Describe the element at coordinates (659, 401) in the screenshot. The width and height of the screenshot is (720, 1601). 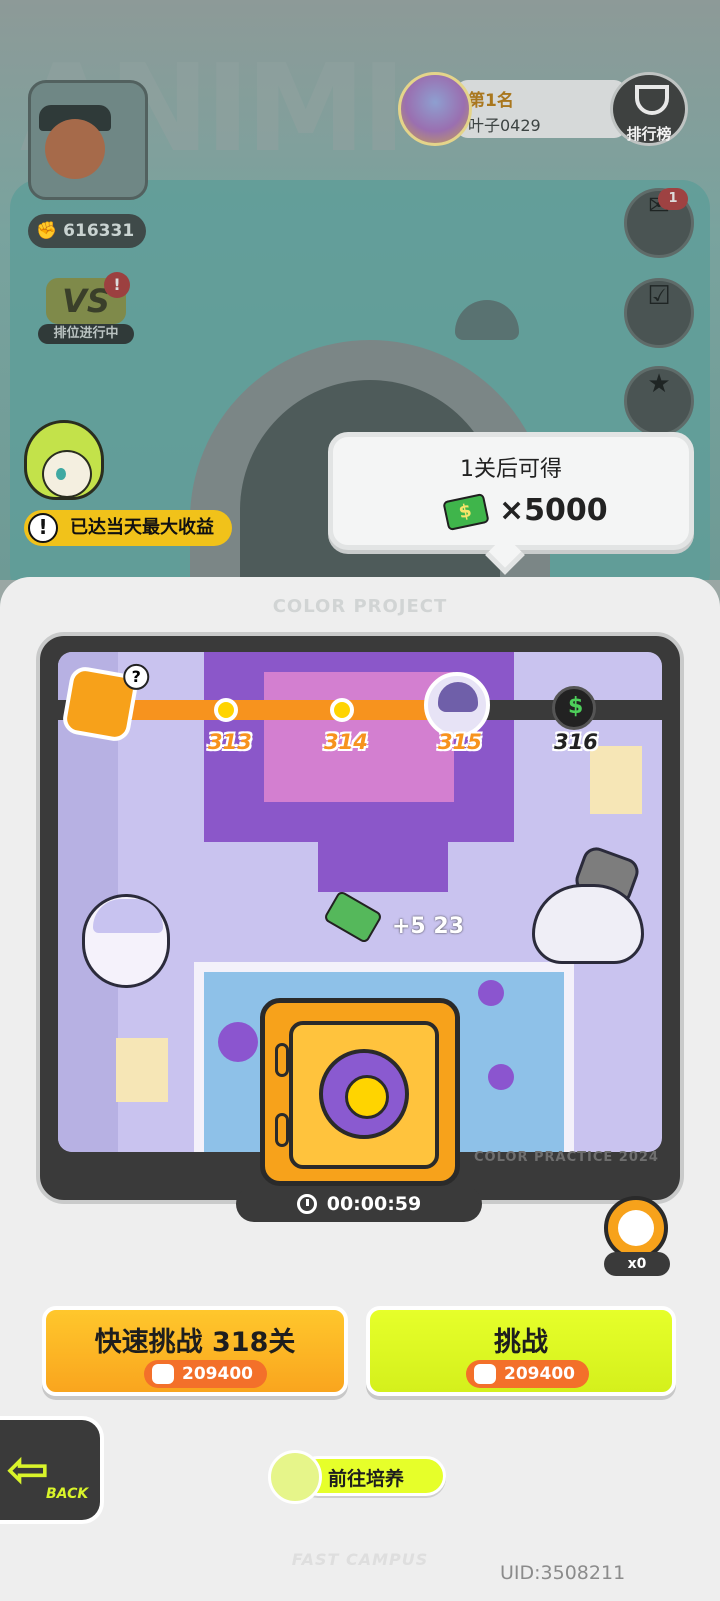
I see `events-button: ★` at that location.